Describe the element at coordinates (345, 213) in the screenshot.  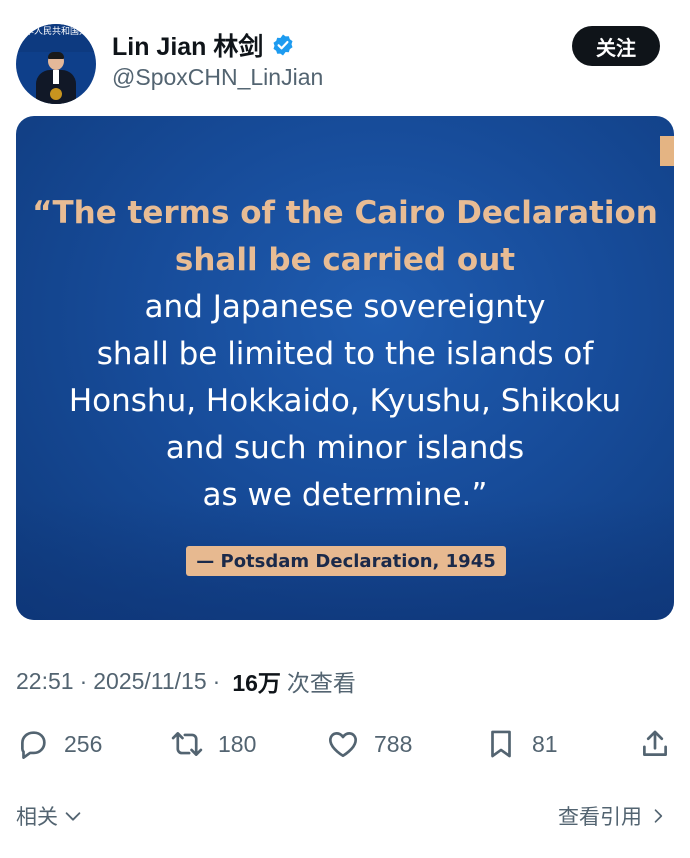
I see `quote-line: “The terms of the Cairo Declaration` at that location.